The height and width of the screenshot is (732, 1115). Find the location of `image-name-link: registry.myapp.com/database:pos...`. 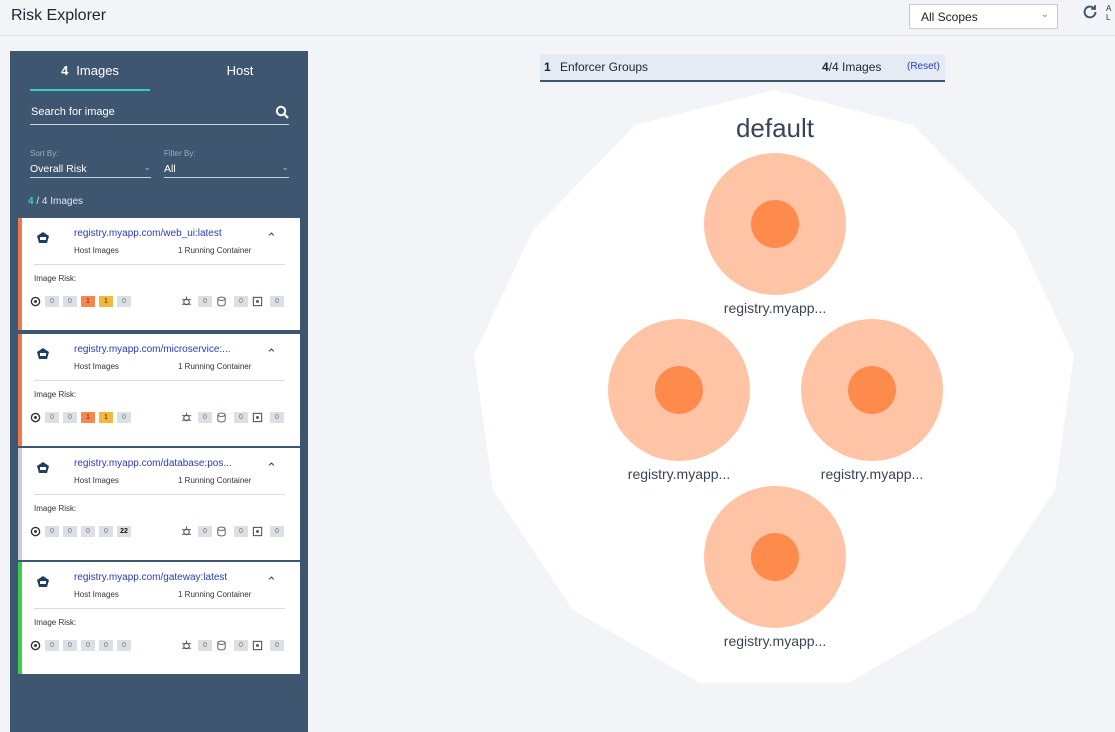

image-name-link: registry.myapp.com/database:pos... is located at coordinates (169, 463).